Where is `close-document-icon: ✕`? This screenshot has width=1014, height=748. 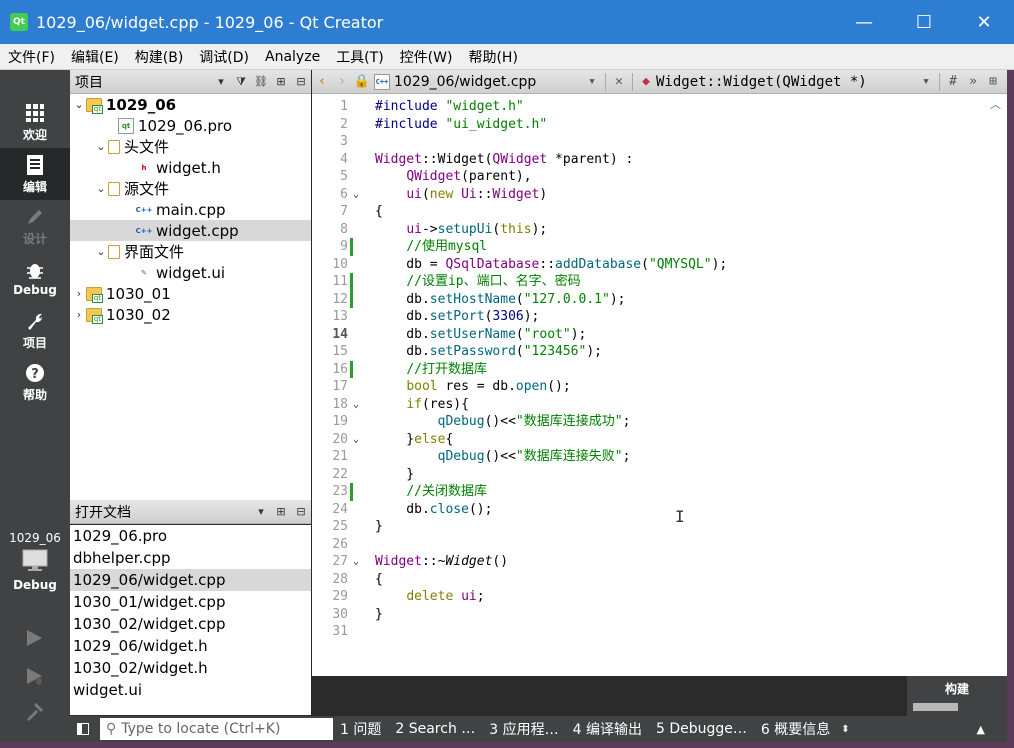
close-document-icon: ✕ is located at coordinates (619, 81).